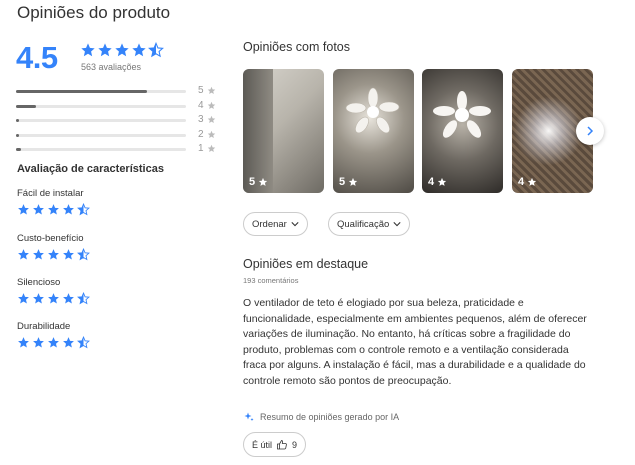 Image resolution: width=635 pixels, height=465 pixels. Describe the element at coordinates (201, 134) in the screenshot. I see `distribution-label: 2` at that location.